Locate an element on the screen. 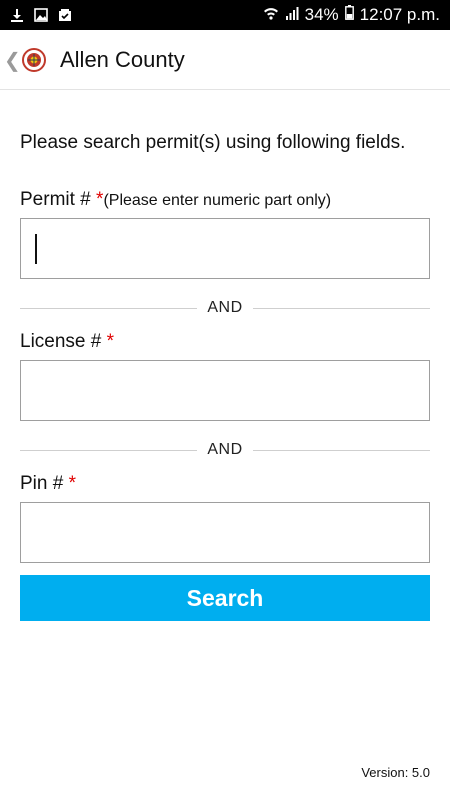  clock: 12:07 p.m. is located at coordinates (399, 14).